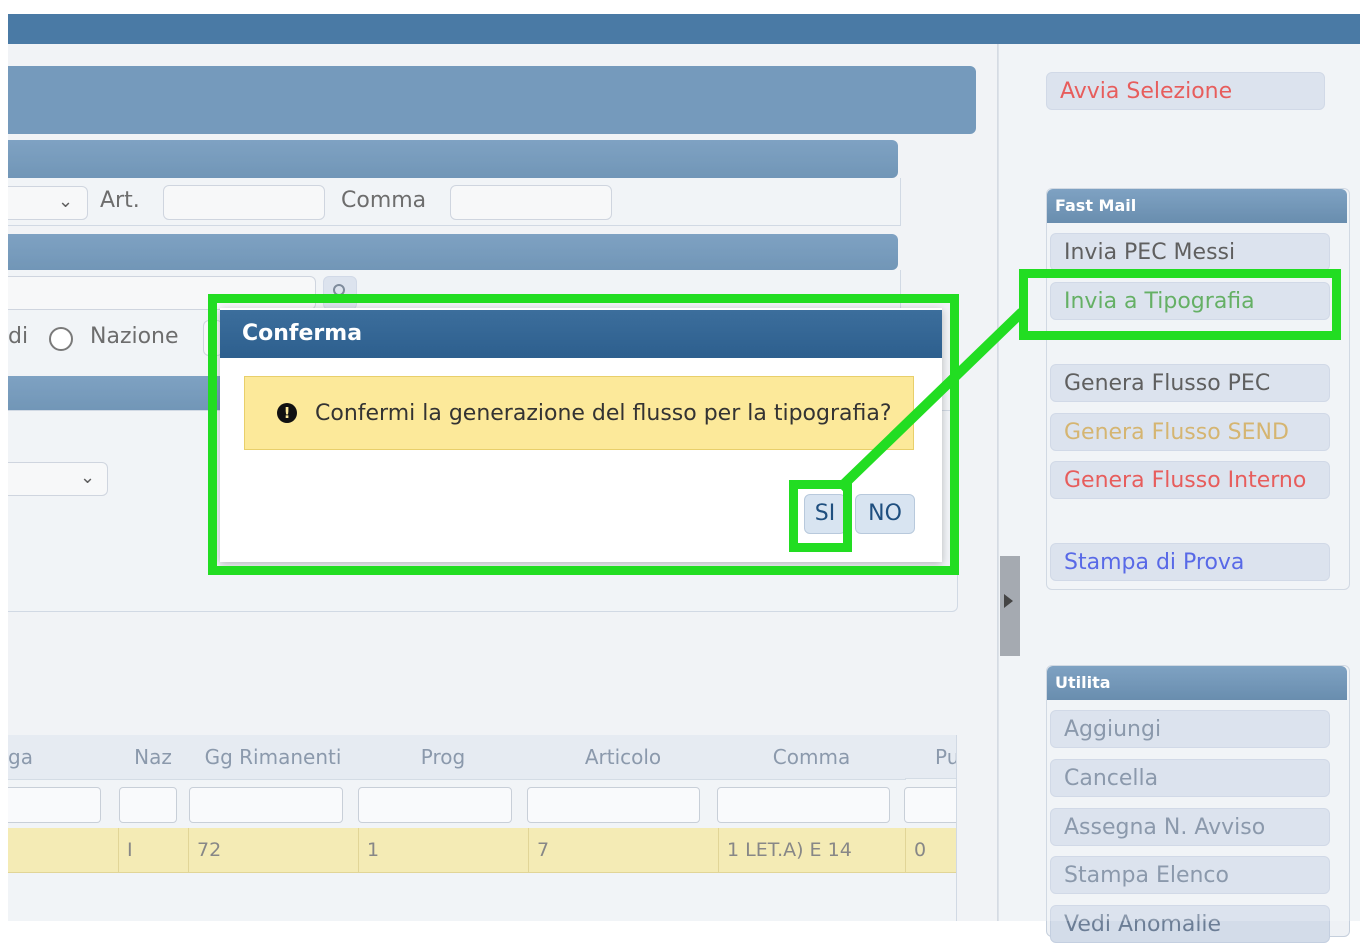 This screenshot has height=943, width=1360. I want to click on highlight-box-si, so click(820, 516).